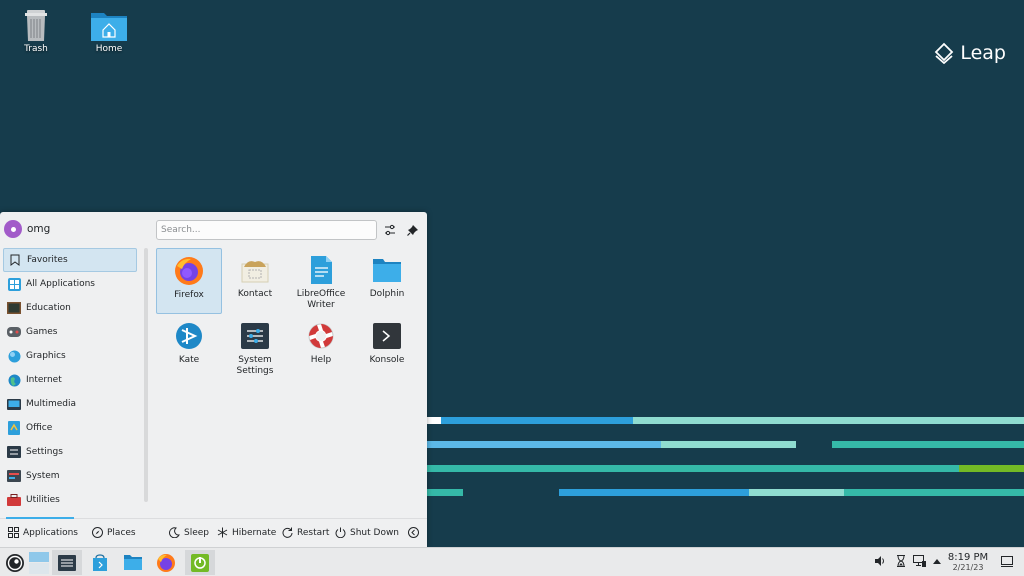 Image resolution: width=1024 pixels, height=576 pixels. Describe the element at coordinates (968, 562) in the screenshot. I see `digital-clock: 8:19 PM 2/21/23` at that location.